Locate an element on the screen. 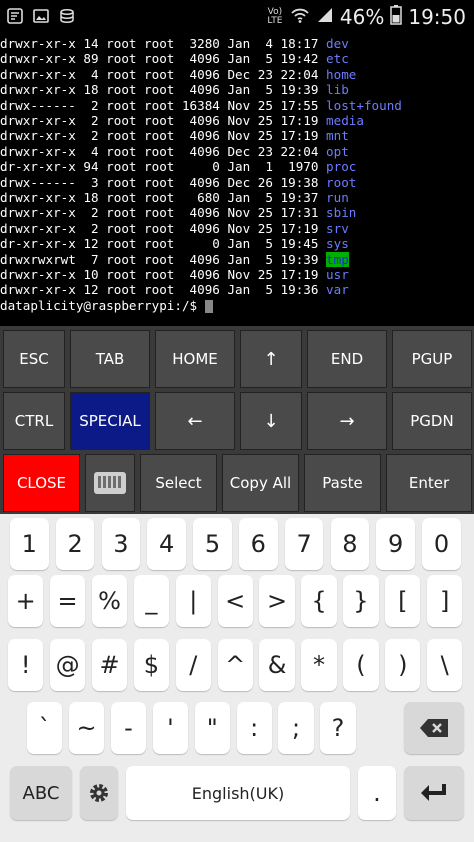  status-left-icons is located at coordinates (41, 17).